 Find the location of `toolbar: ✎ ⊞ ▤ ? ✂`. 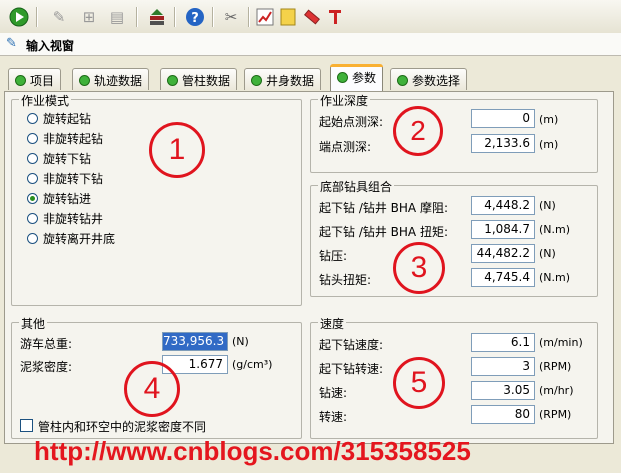

toolbar: ✎ ⊞ ▤ ? ✂ is located at coordinates (310, 17).